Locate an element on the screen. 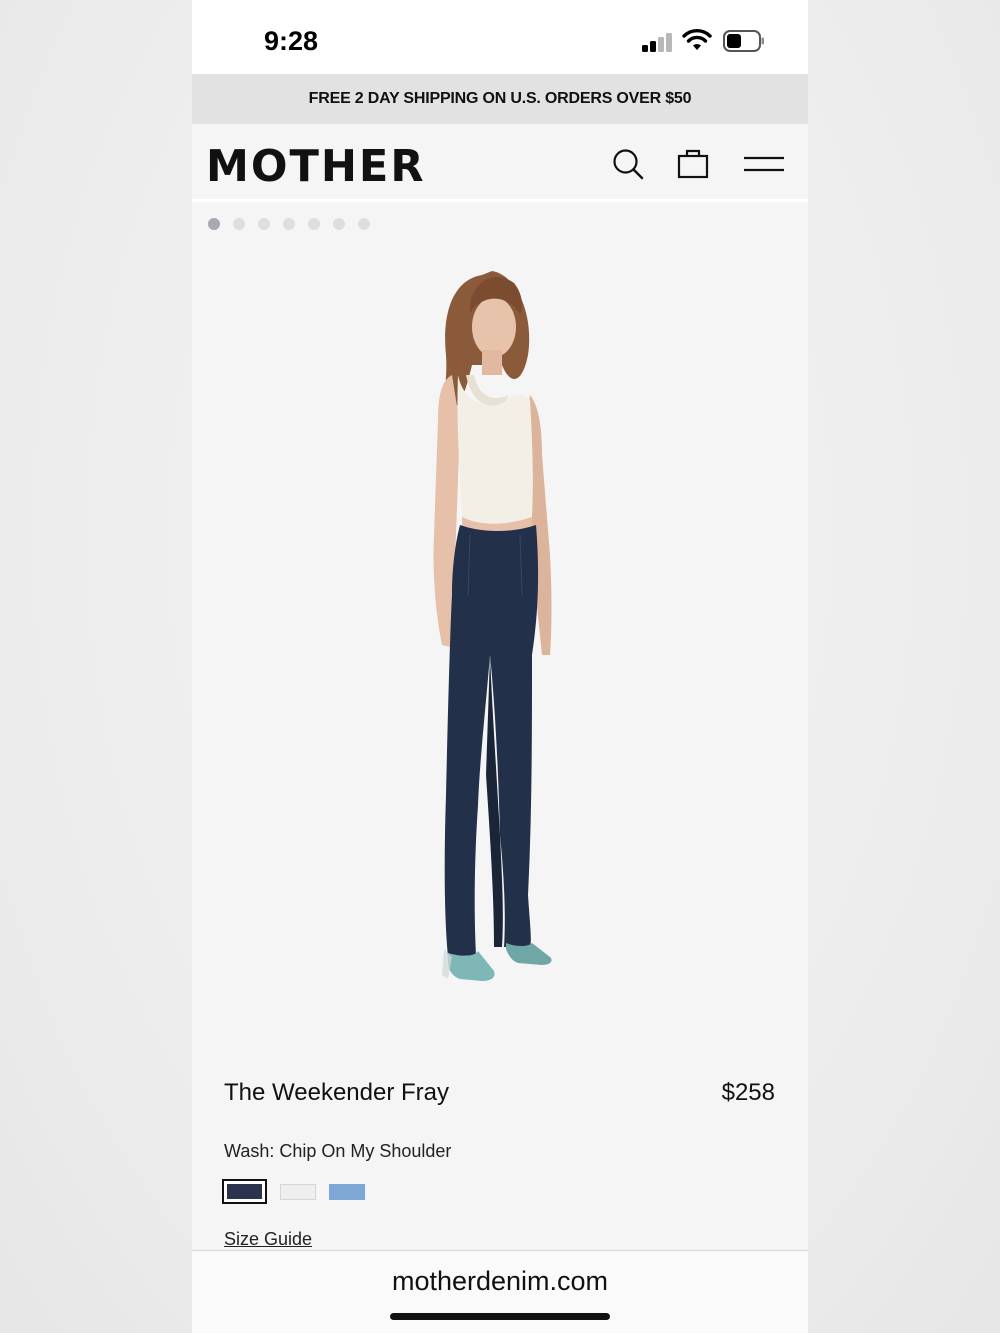 The image size is (1000, 1333). cellular-signal-icon is located at coordinates (658, 42).